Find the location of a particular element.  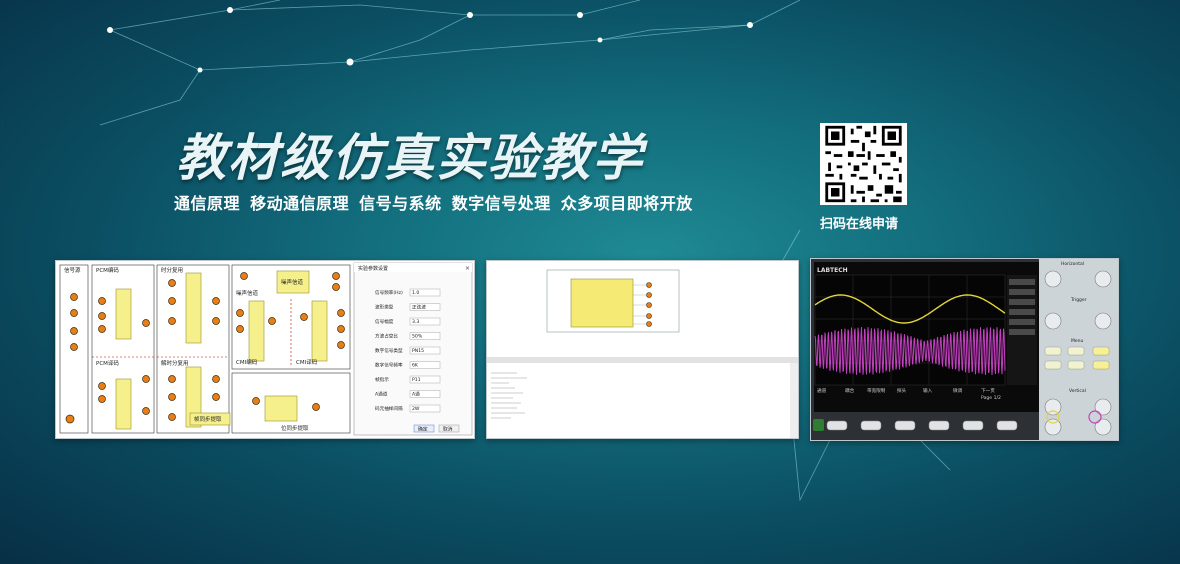

scope-label-fine: 微调 is located at coordinates (958, 390).